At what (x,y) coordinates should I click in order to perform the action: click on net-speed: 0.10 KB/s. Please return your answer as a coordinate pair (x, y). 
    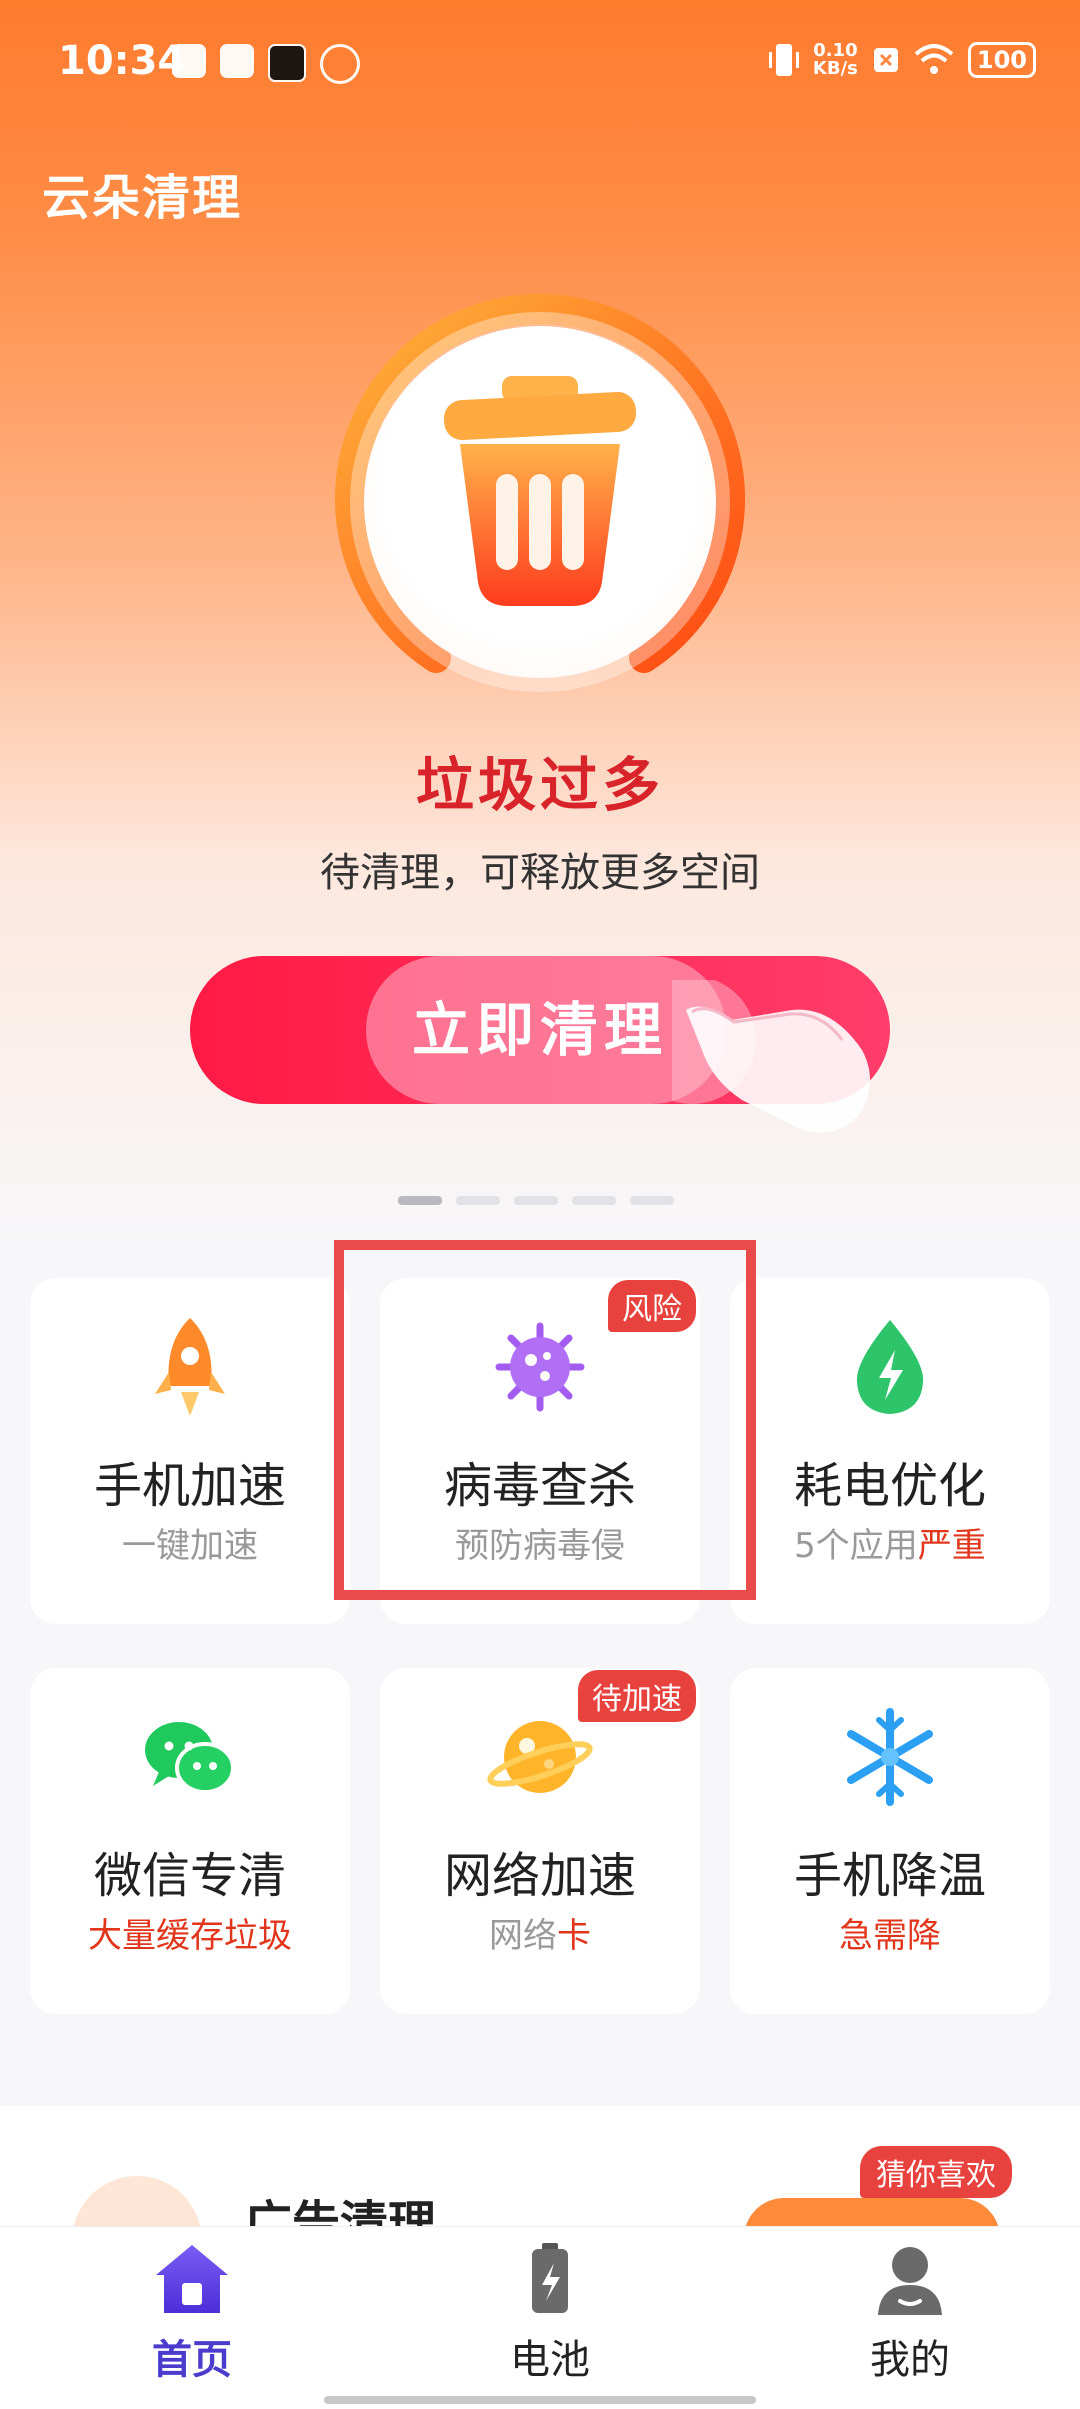
    Looking at the image, I should click on (835, 60).